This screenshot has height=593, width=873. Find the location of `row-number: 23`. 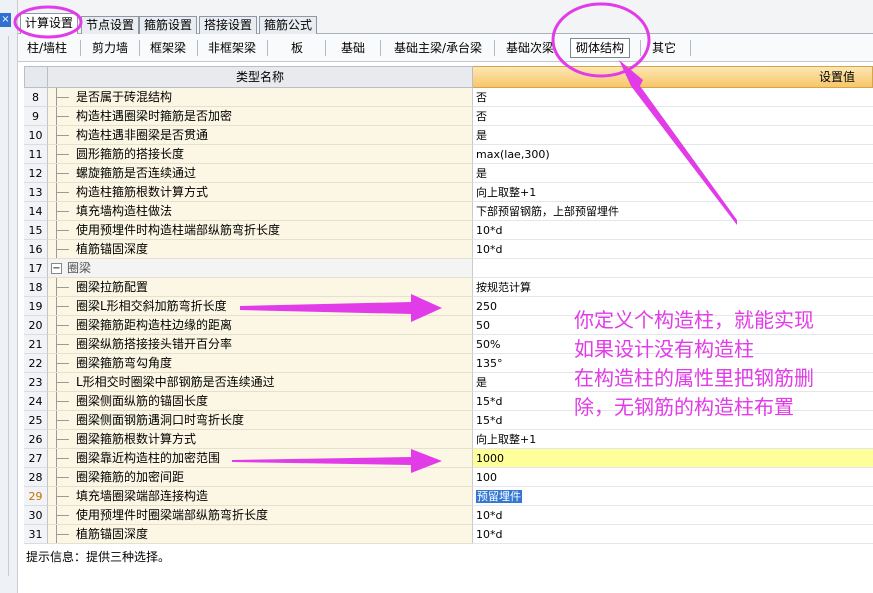

row-number: 23 is located at coordinates (36, 382).